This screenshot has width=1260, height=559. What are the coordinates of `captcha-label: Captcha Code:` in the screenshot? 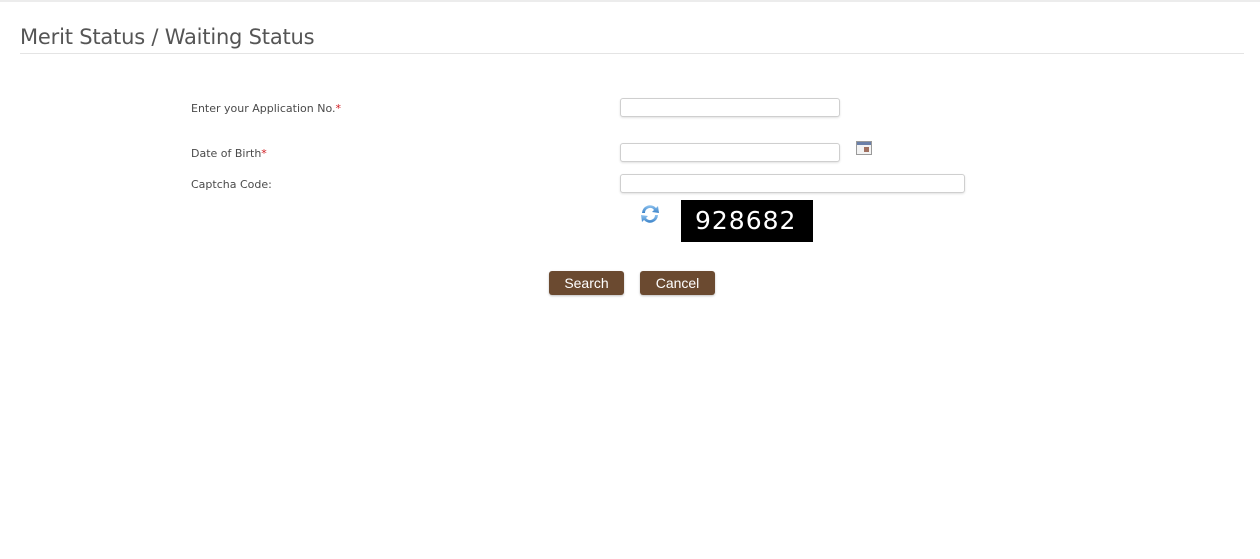 It's located at (231, 184).